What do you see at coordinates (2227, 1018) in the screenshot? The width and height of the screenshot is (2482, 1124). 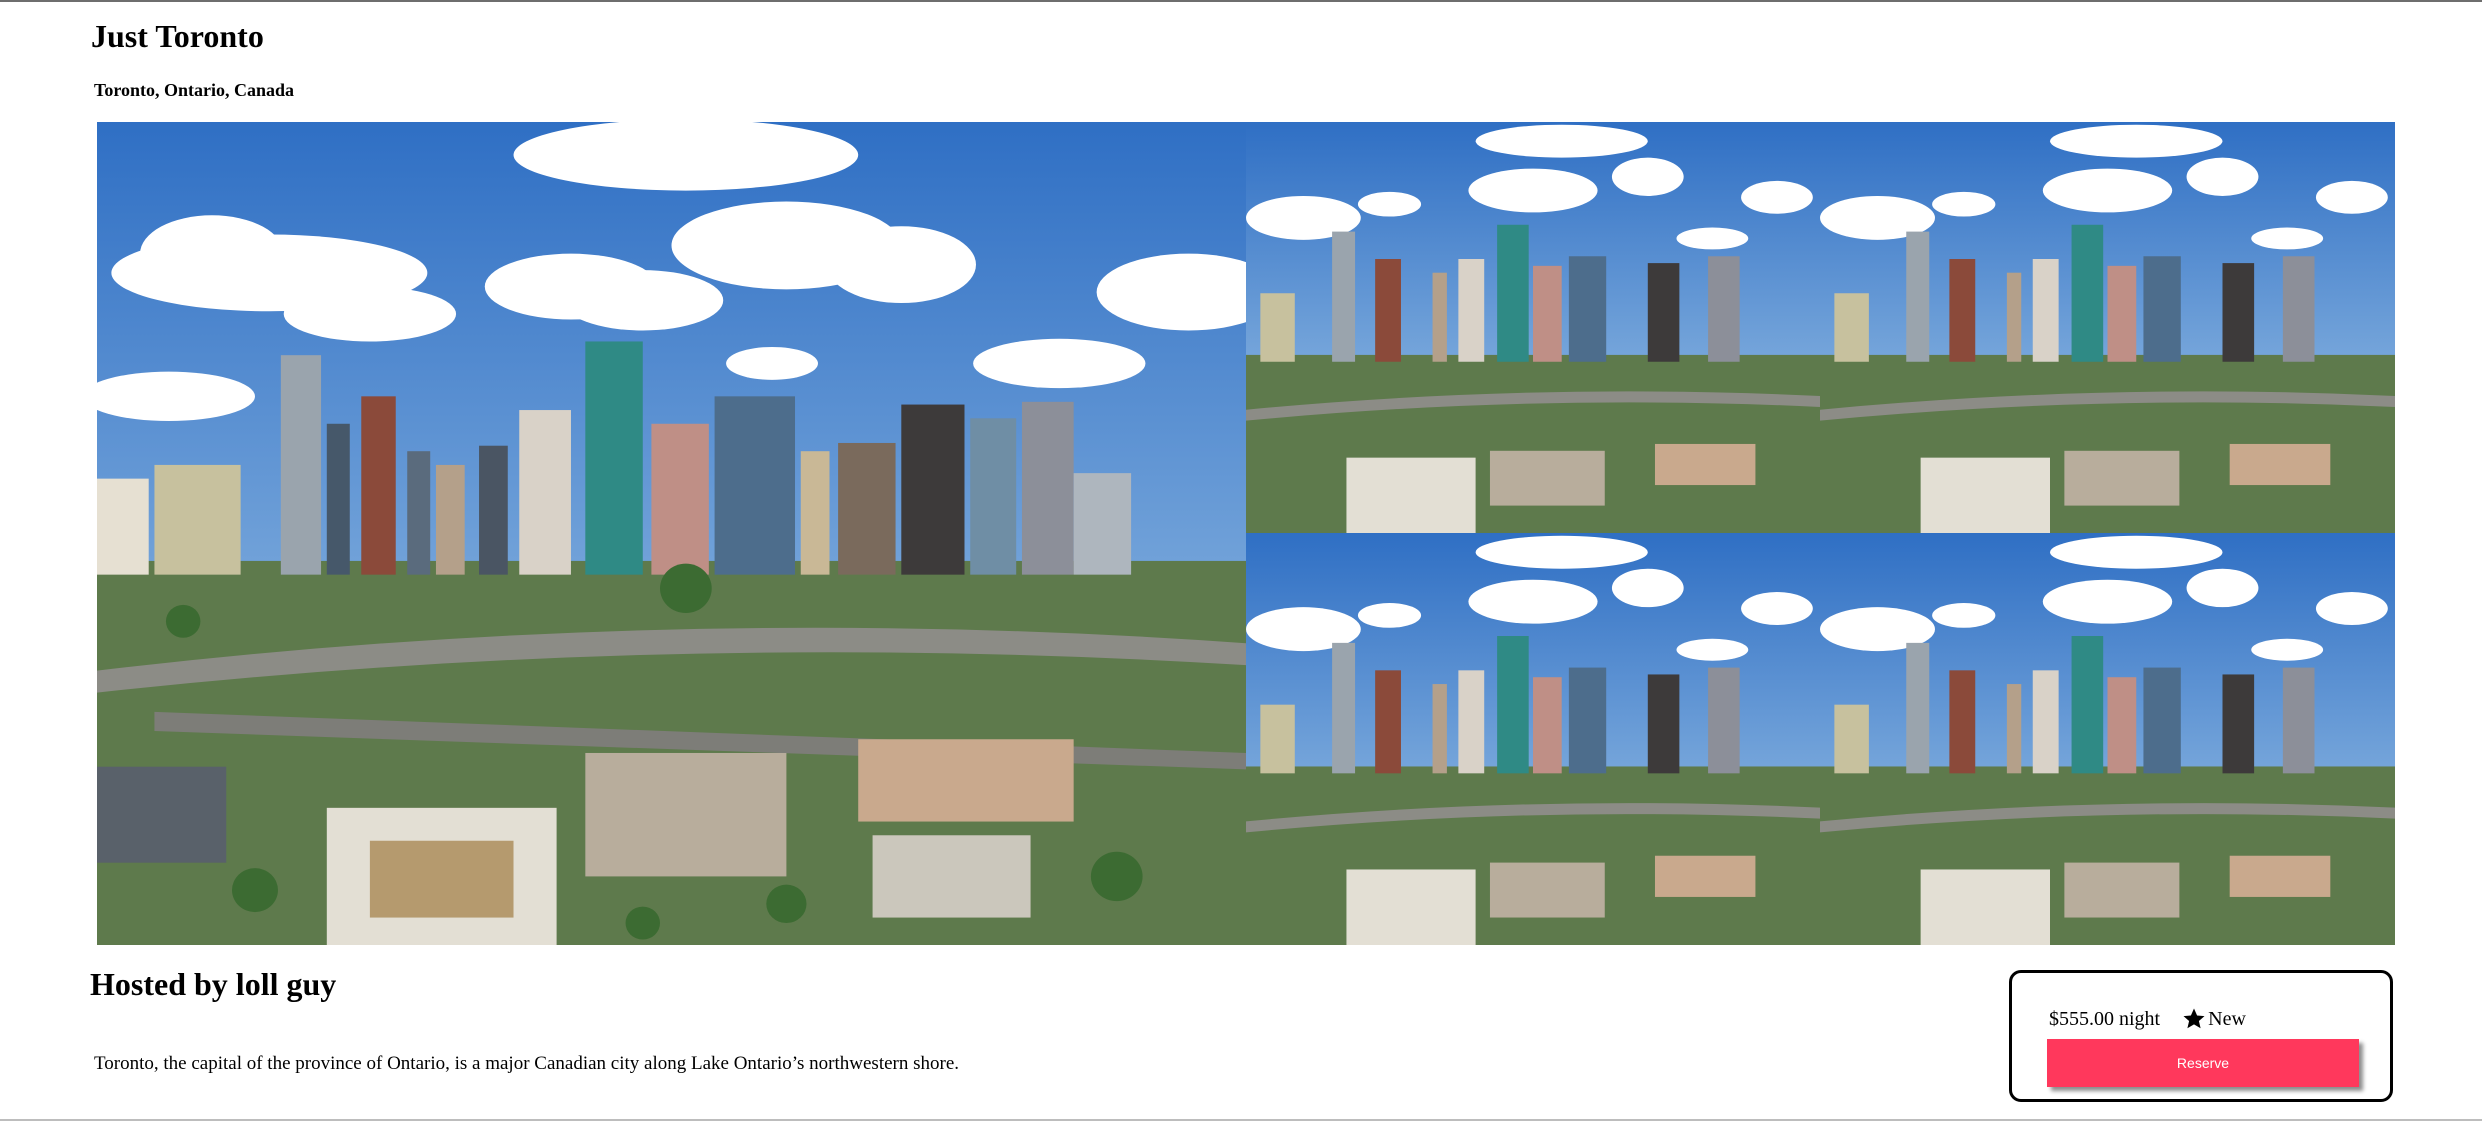 I see `rating-label: New` at bounding box center [2227, 1018].